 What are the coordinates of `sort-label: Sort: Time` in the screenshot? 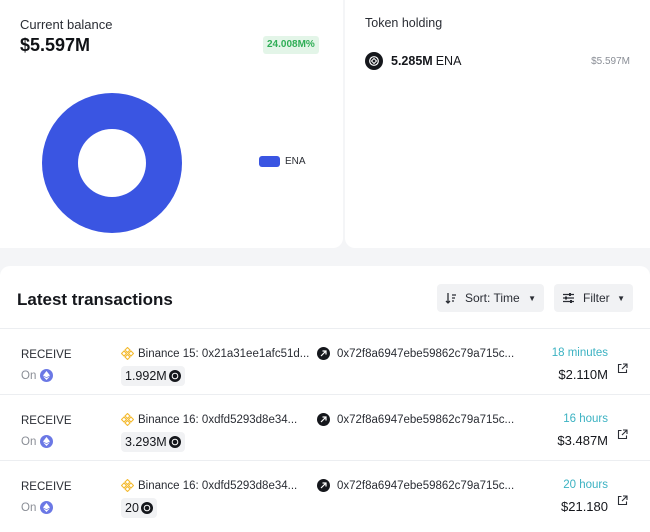 It's located at (492, 298).